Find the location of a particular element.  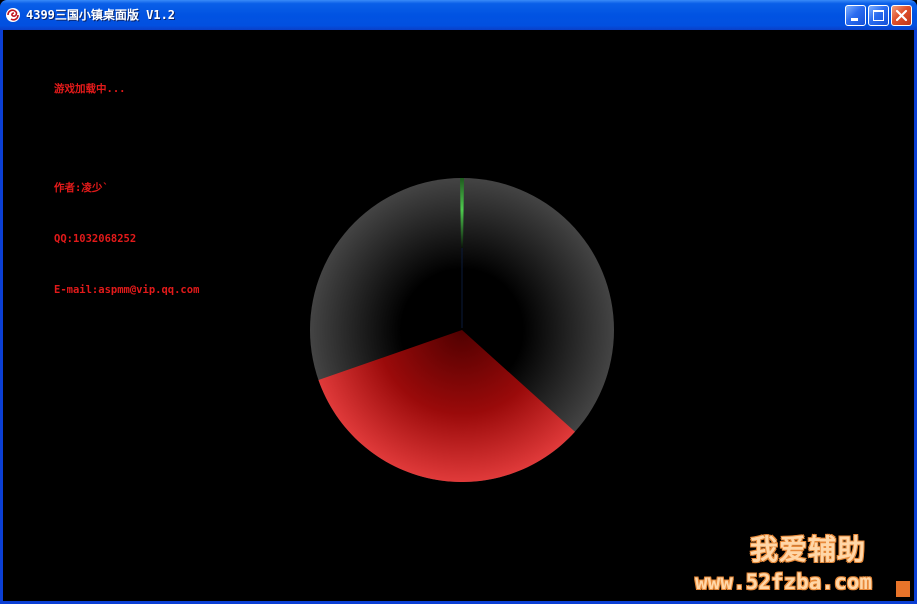

minimize-icon is located at coordinates (854, 19).